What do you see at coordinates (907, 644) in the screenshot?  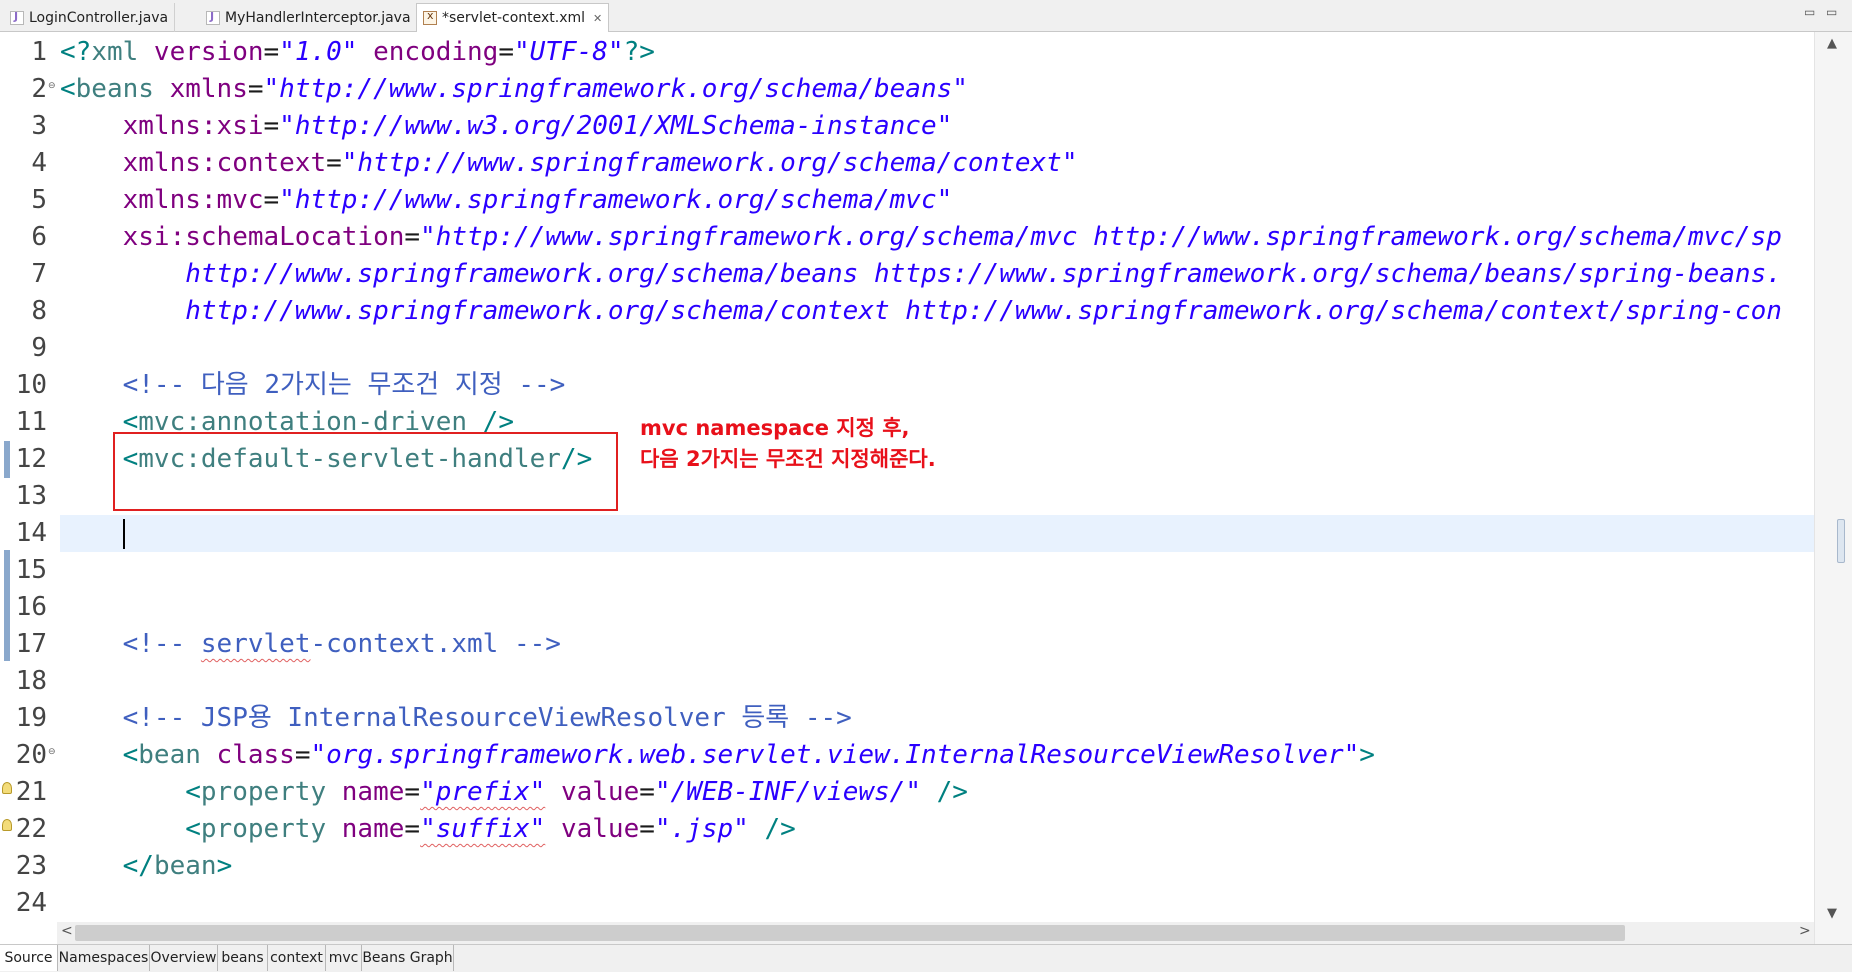 I see `code-line: 17 <!-- servlet-context.xml -->` at bounding box center [907, 644].